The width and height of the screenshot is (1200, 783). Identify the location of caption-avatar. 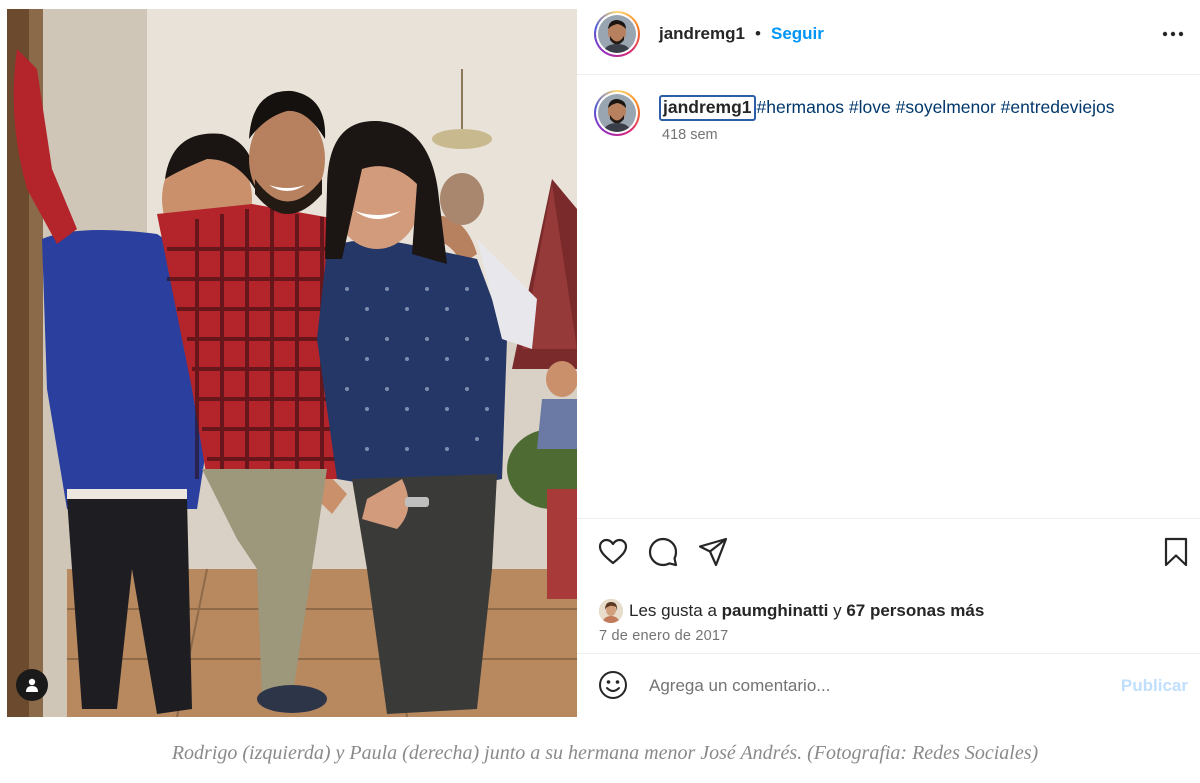
(617, 113).